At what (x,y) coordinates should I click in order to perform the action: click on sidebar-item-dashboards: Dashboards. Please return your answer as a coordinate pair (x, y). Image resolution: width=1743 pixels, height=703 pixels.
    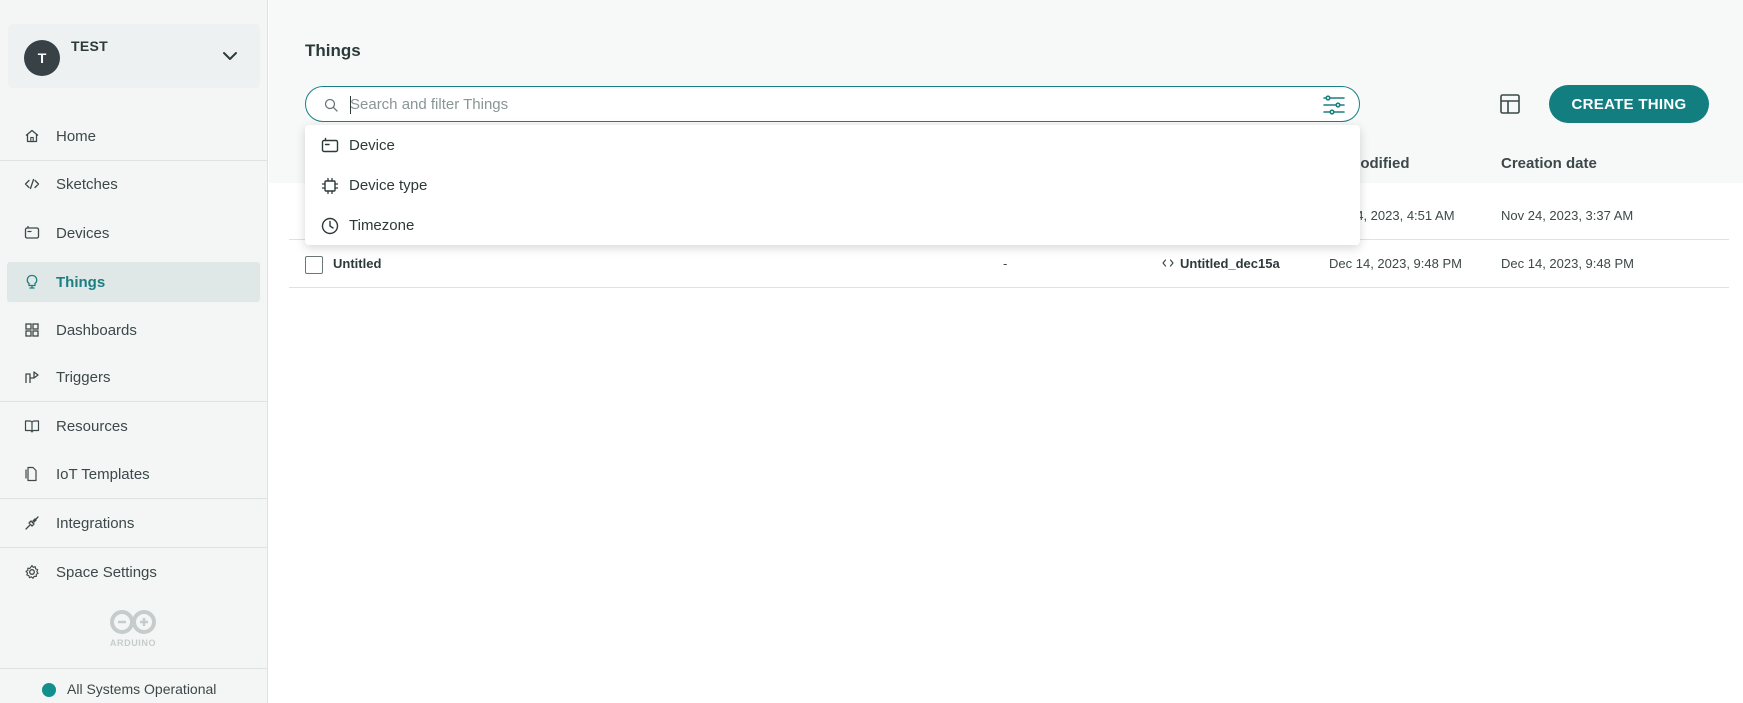
    Looking at the image, I should click on (134, 330).